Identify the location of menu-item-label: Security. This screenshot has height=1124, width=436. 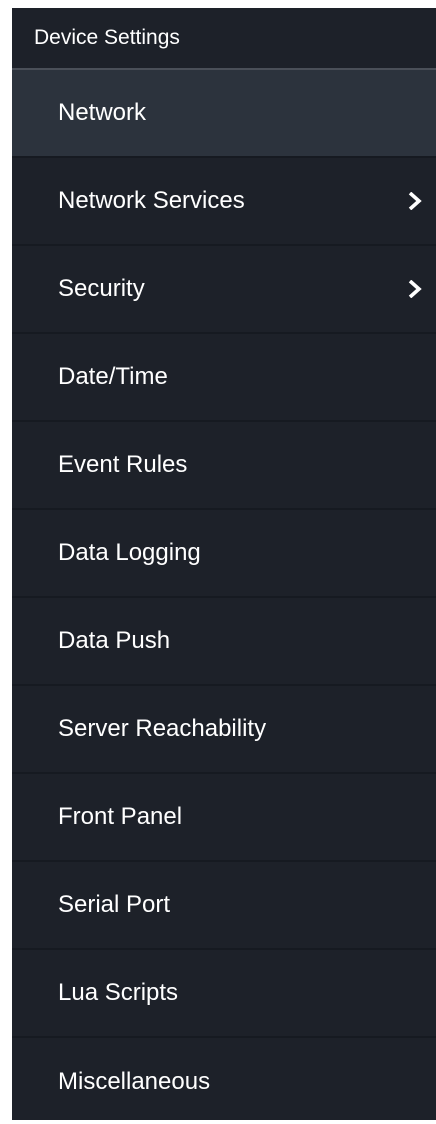
(101, 288).